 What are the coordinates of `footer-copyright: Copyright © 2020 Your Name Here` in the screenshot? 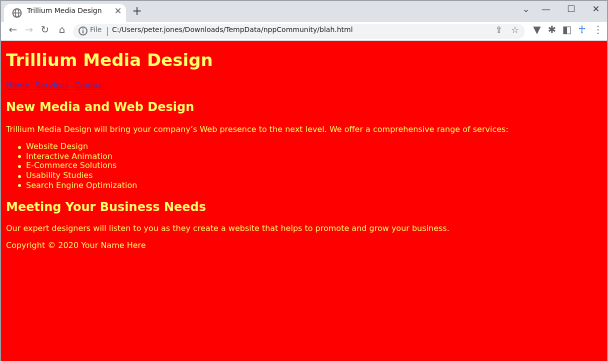 It's located at (76, 245).